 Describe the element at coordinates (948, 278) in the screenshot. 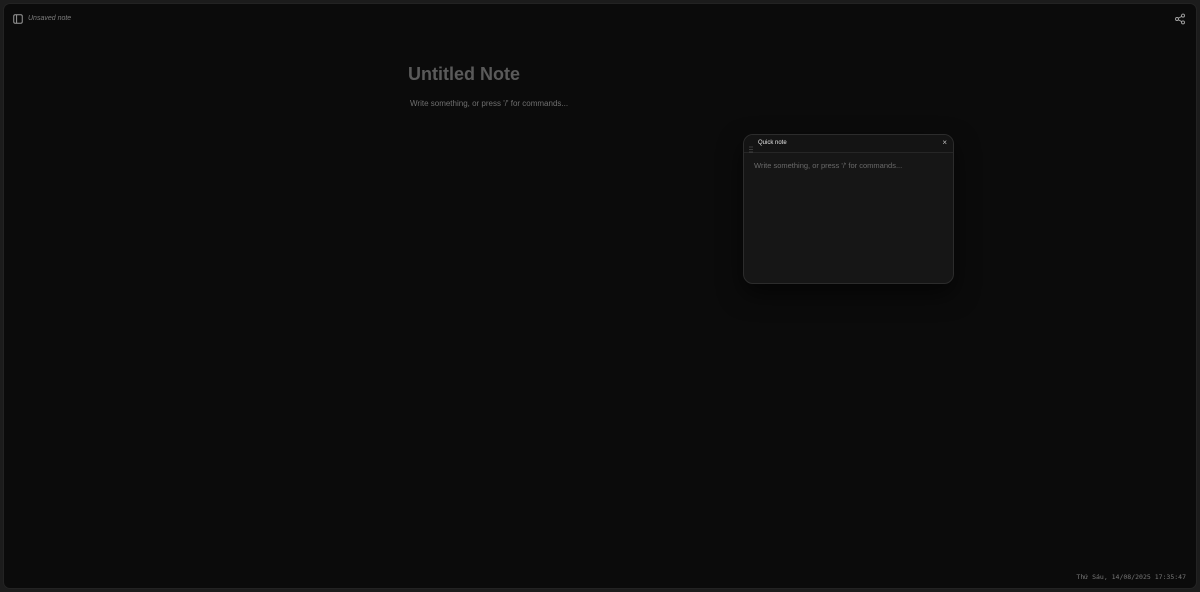

I see `resize-handle-icon` at that location.